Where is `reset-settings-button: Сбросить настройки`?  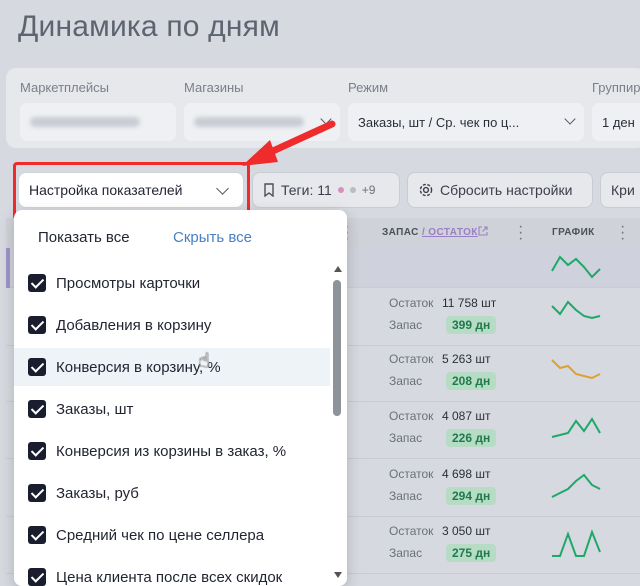 reset-settings-button: Сбросить настройки is located at coordinates (500, 190).